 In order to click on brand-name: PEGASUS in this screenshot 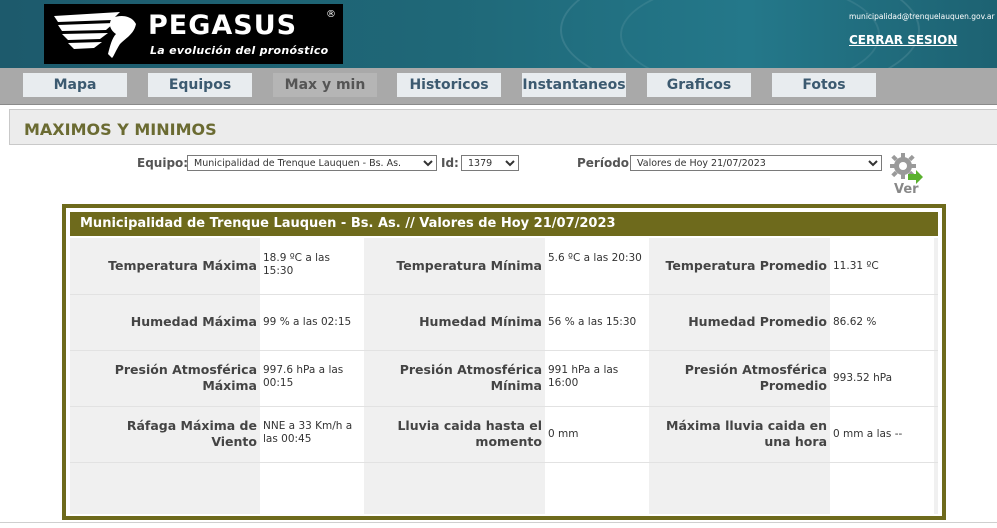, I will do `click(223, 25)`.